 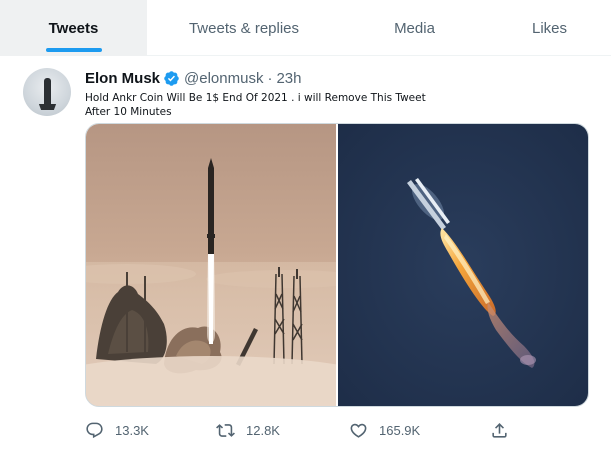 What do you see at coordinates (400, 430) in the screenshot?
I see `like-count: 165.9K` at bounding box center [400, 430].